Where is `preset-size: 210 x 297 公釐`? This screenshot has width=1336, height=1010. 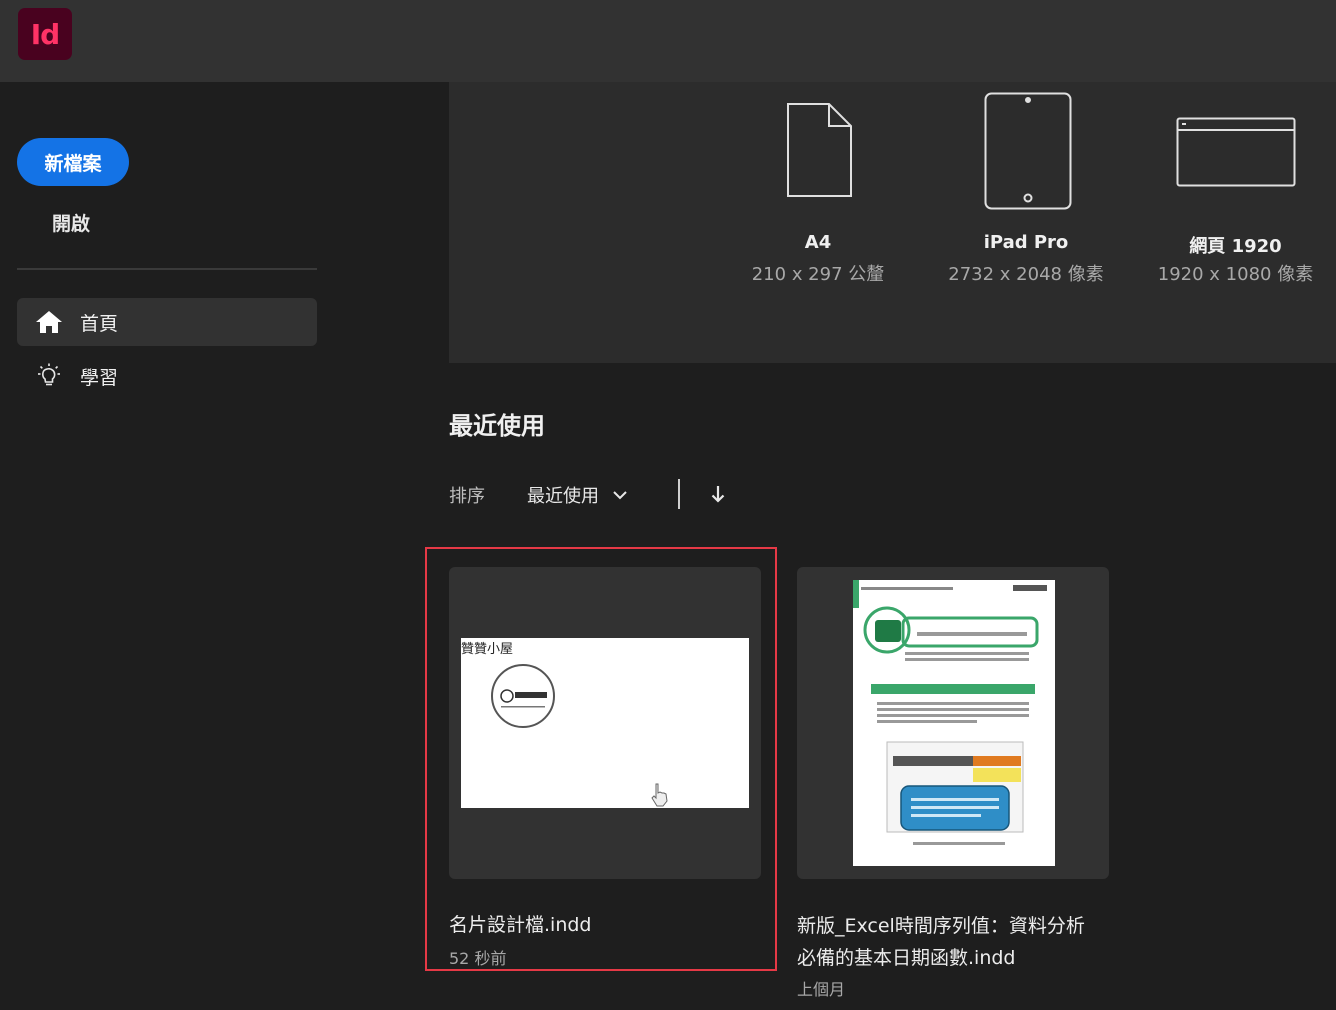 preset-size: 210 x 297 公釐 is located at coordinates (818, 274).